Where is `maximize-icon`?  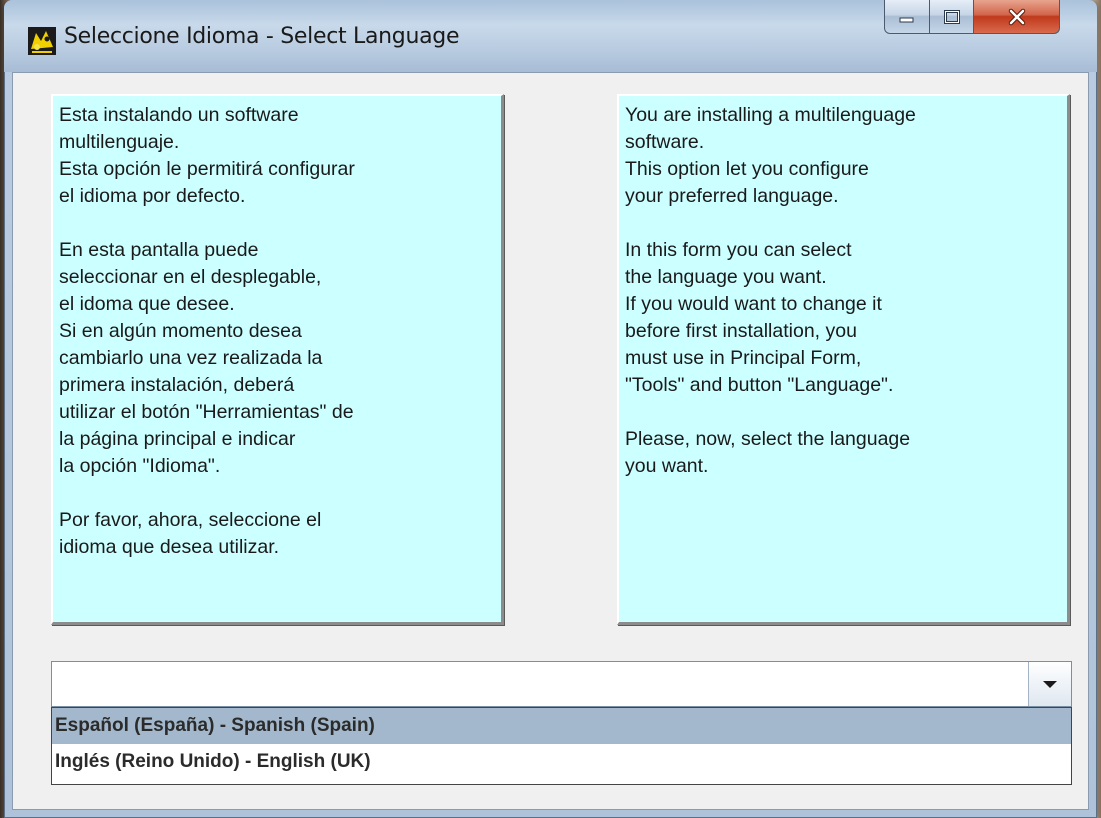
maximize-icon is located at coordinates (951, 16).